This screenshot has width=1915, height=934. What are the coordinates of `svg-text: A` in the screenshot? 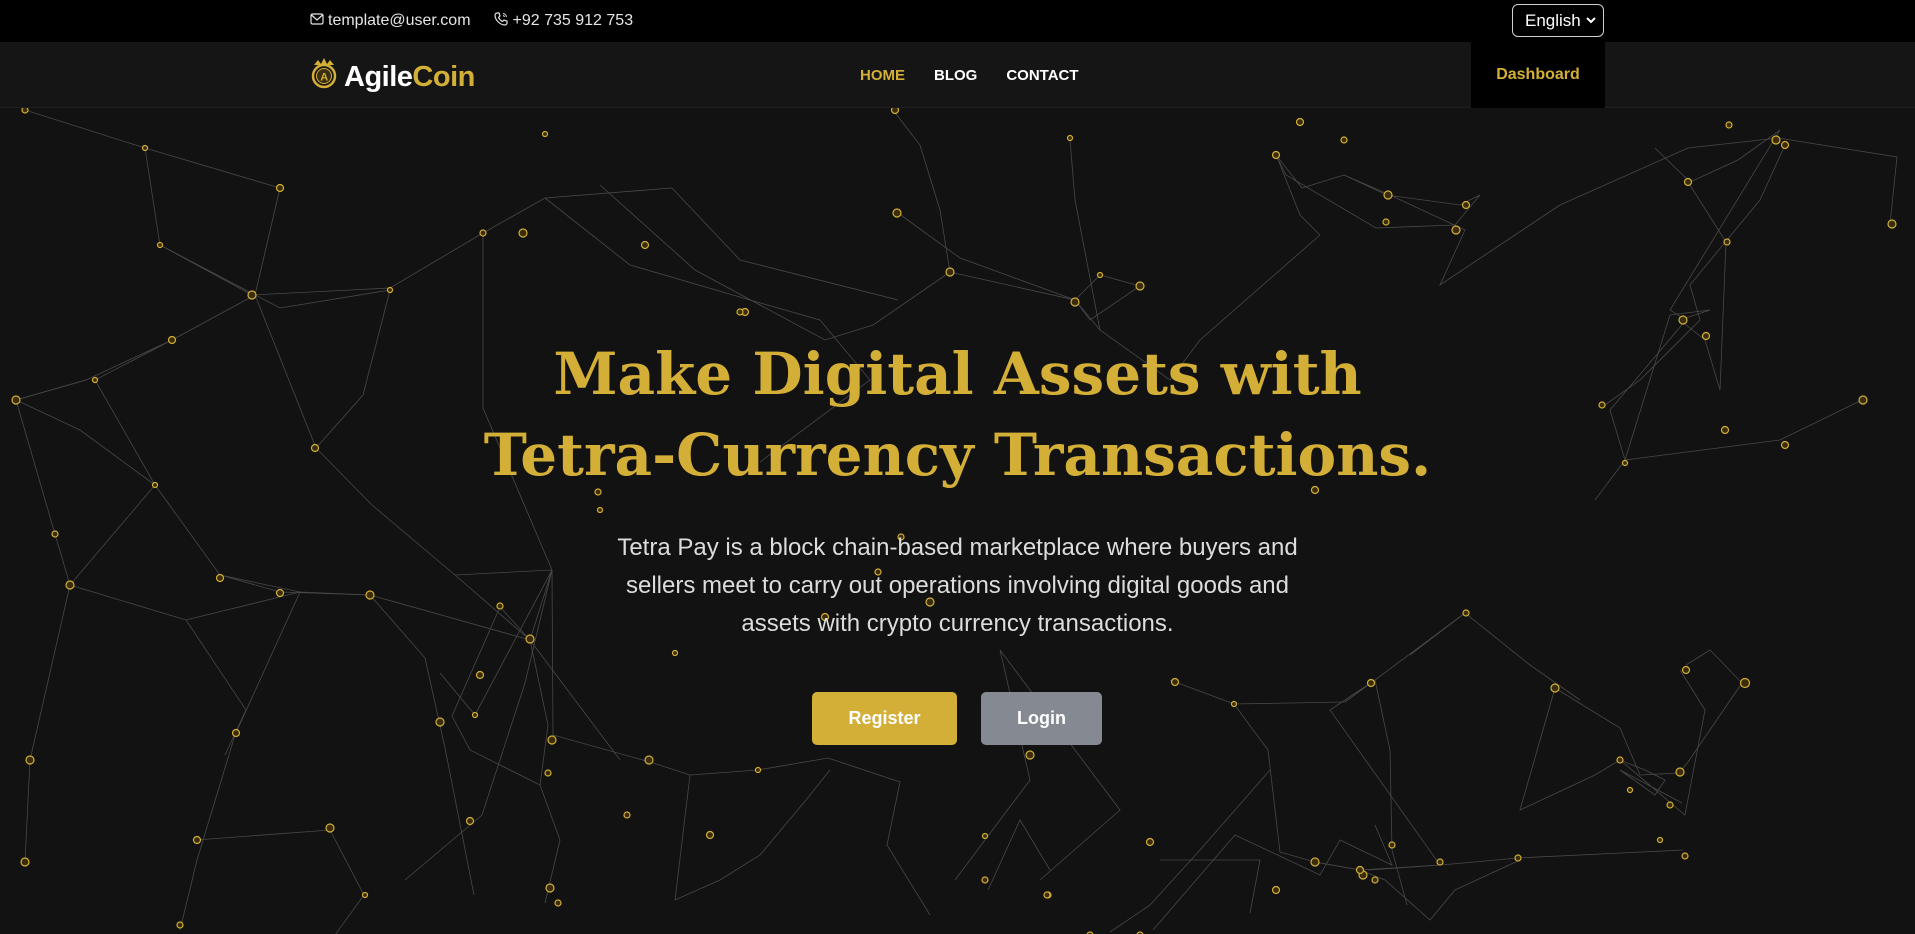 It's located at (324, 78).